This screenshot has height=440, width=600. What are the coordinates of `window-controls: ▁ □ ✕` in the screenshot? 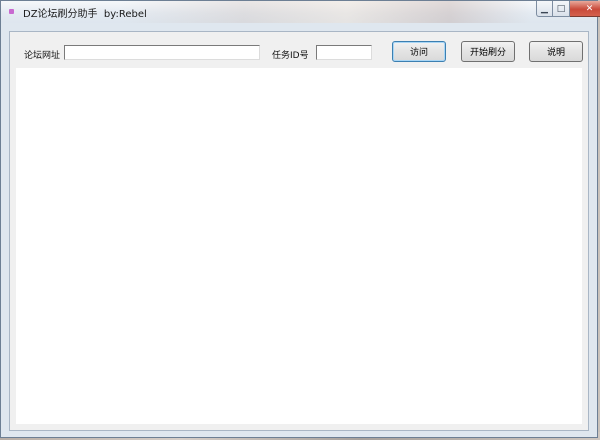 It's located at (568, 10).